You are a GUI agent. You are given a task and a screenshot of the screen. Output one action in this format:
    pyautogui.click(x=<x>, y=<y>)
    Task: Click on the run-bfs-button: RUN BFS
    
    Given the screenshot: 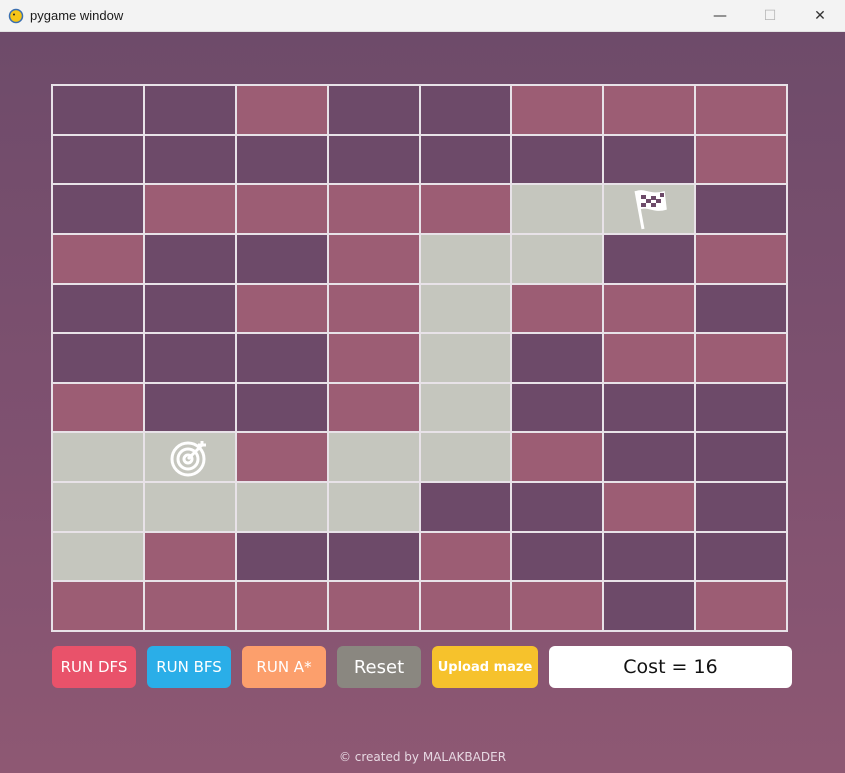 What is the action you would take?
    pyautogui.click(x=189, y=667)
    